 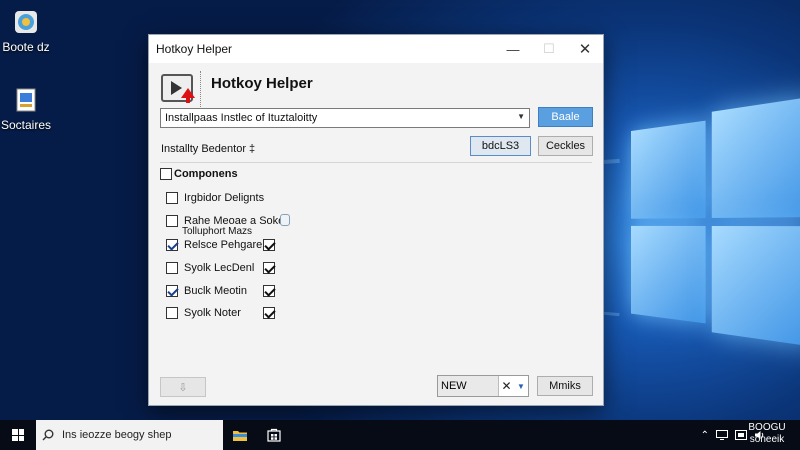 What do you see at coordinates (565, 386) in the screenshot?
I see `mmiks-button: Mmiks` at bounding box center [565, 386].